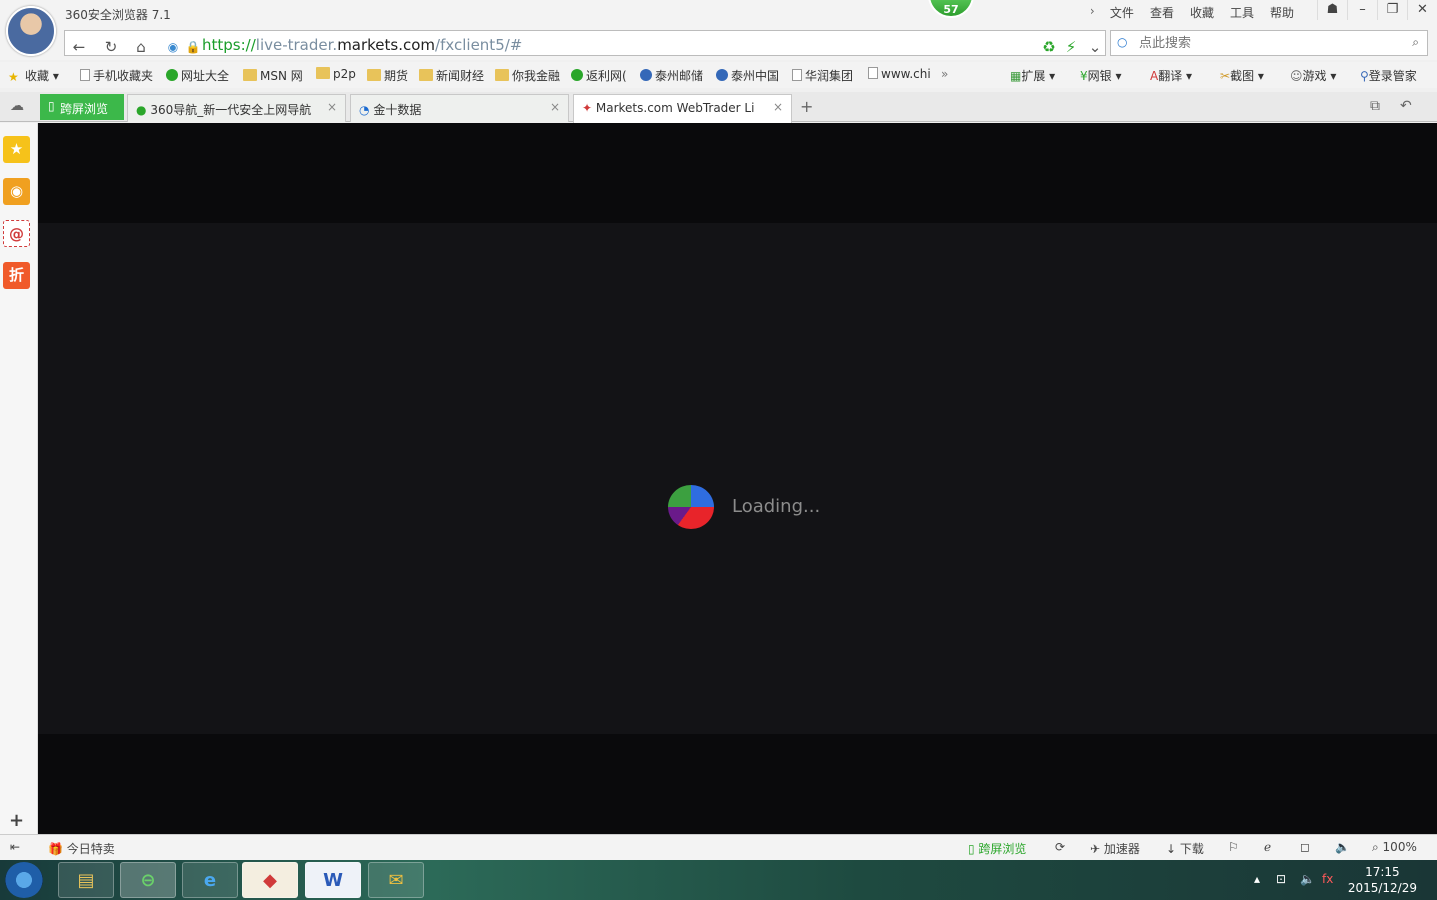 This screenshot has width=1437, height=900. I want to click on 360-browser-icon: ⊖, so click(148, 880).